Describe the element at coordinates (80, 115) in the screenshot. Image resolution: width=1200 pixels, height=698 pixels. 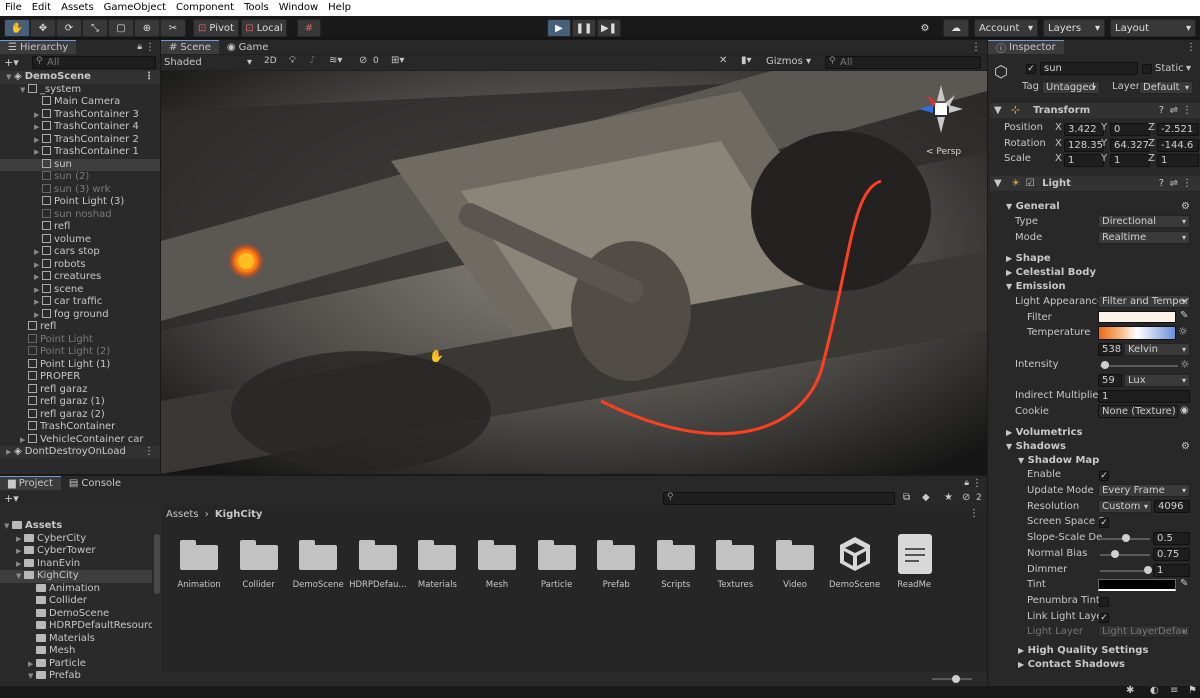
I see `hierarchy-item: ▶ TrashContainer 3` at that location.